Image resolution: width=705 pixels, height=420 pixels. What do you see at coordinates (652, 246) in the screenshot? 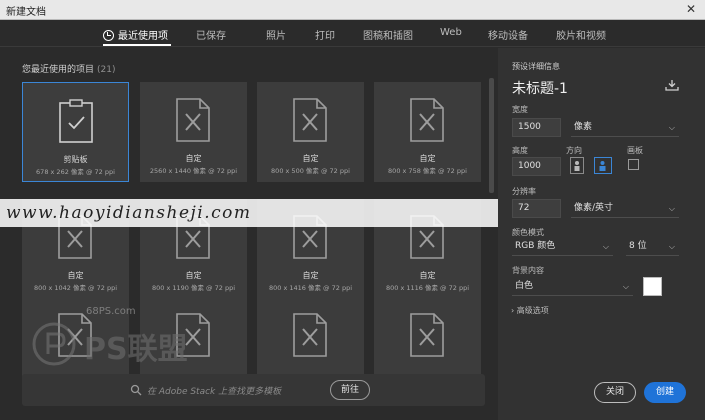
I see `bit-depth-select: 8 位 ⌵` at bounding box center [652, 246].